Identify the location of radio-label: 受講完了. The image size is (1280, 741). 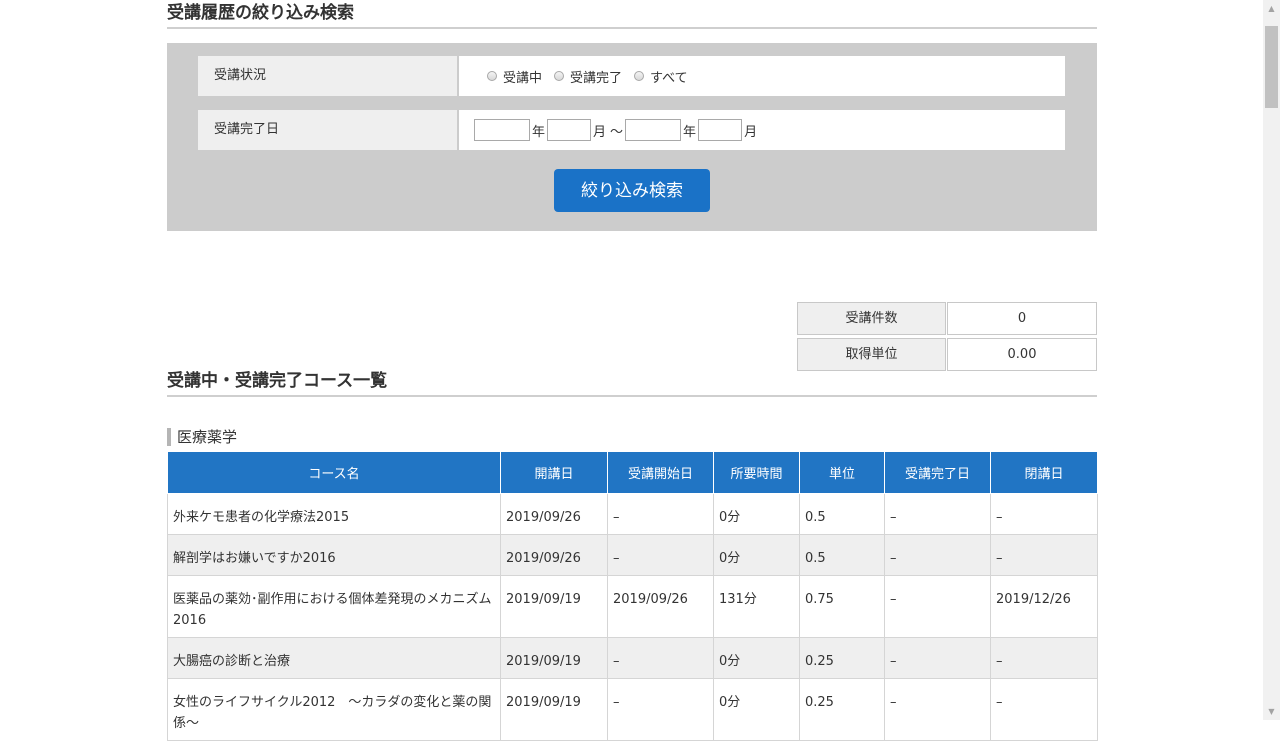
(596, 78).